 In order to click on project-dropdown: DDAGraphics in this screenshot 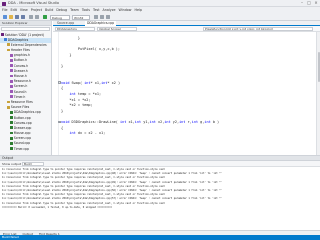, I will do `click(75, 29)`.